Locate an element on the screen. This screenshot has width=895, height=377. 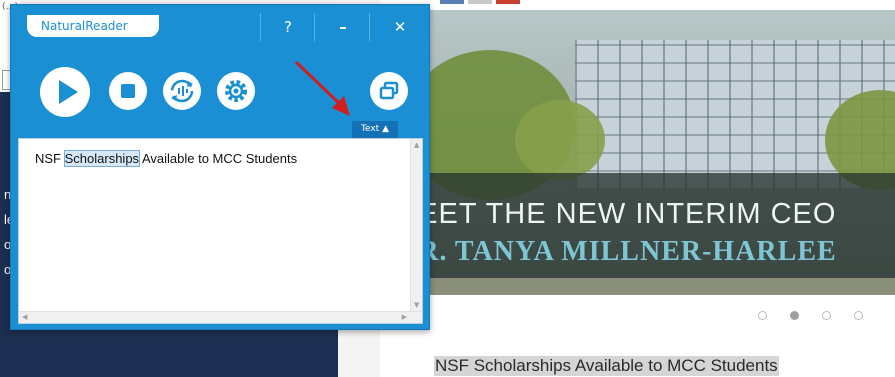
text-panel-toggle: Text ▲ is located at coordinates (375, 129).